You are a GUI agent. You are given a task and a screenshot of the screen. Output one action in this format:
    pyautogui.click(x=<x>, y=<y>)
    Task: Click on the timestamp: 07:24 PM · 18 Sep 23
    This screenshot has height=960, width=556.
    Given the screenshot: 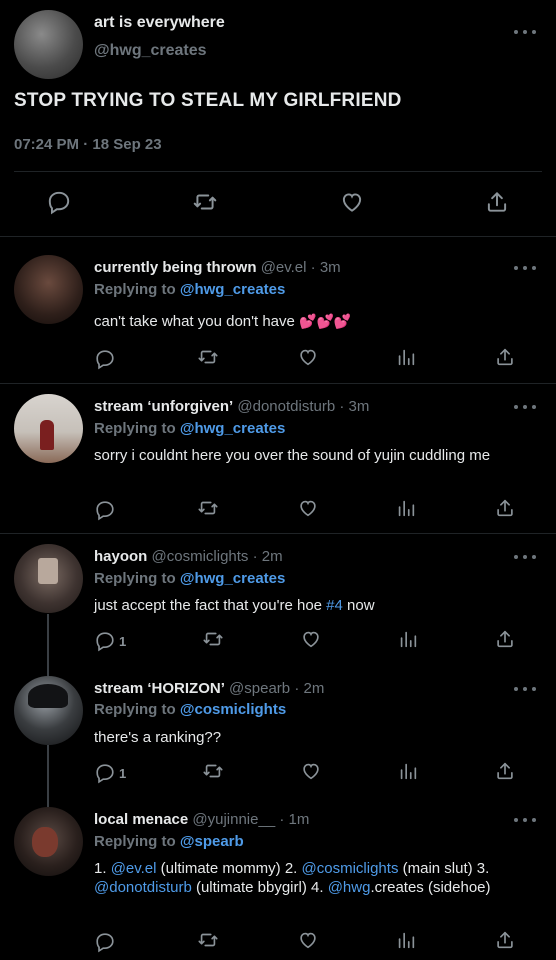 What is the action you would take?
    pyautogui.click(x=88, y=144)
    